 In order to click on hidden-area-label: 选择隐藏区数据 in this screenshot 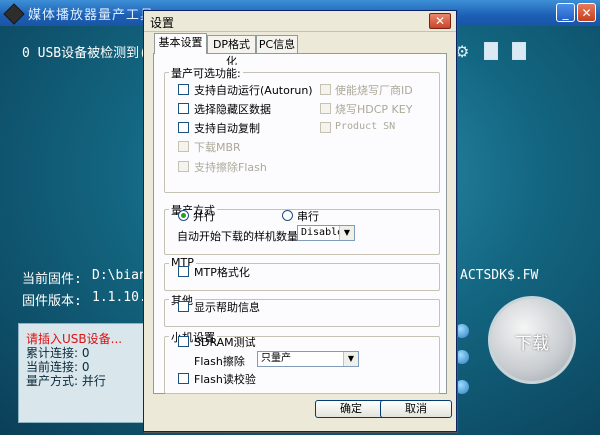, I will do `click(232, 109)`.